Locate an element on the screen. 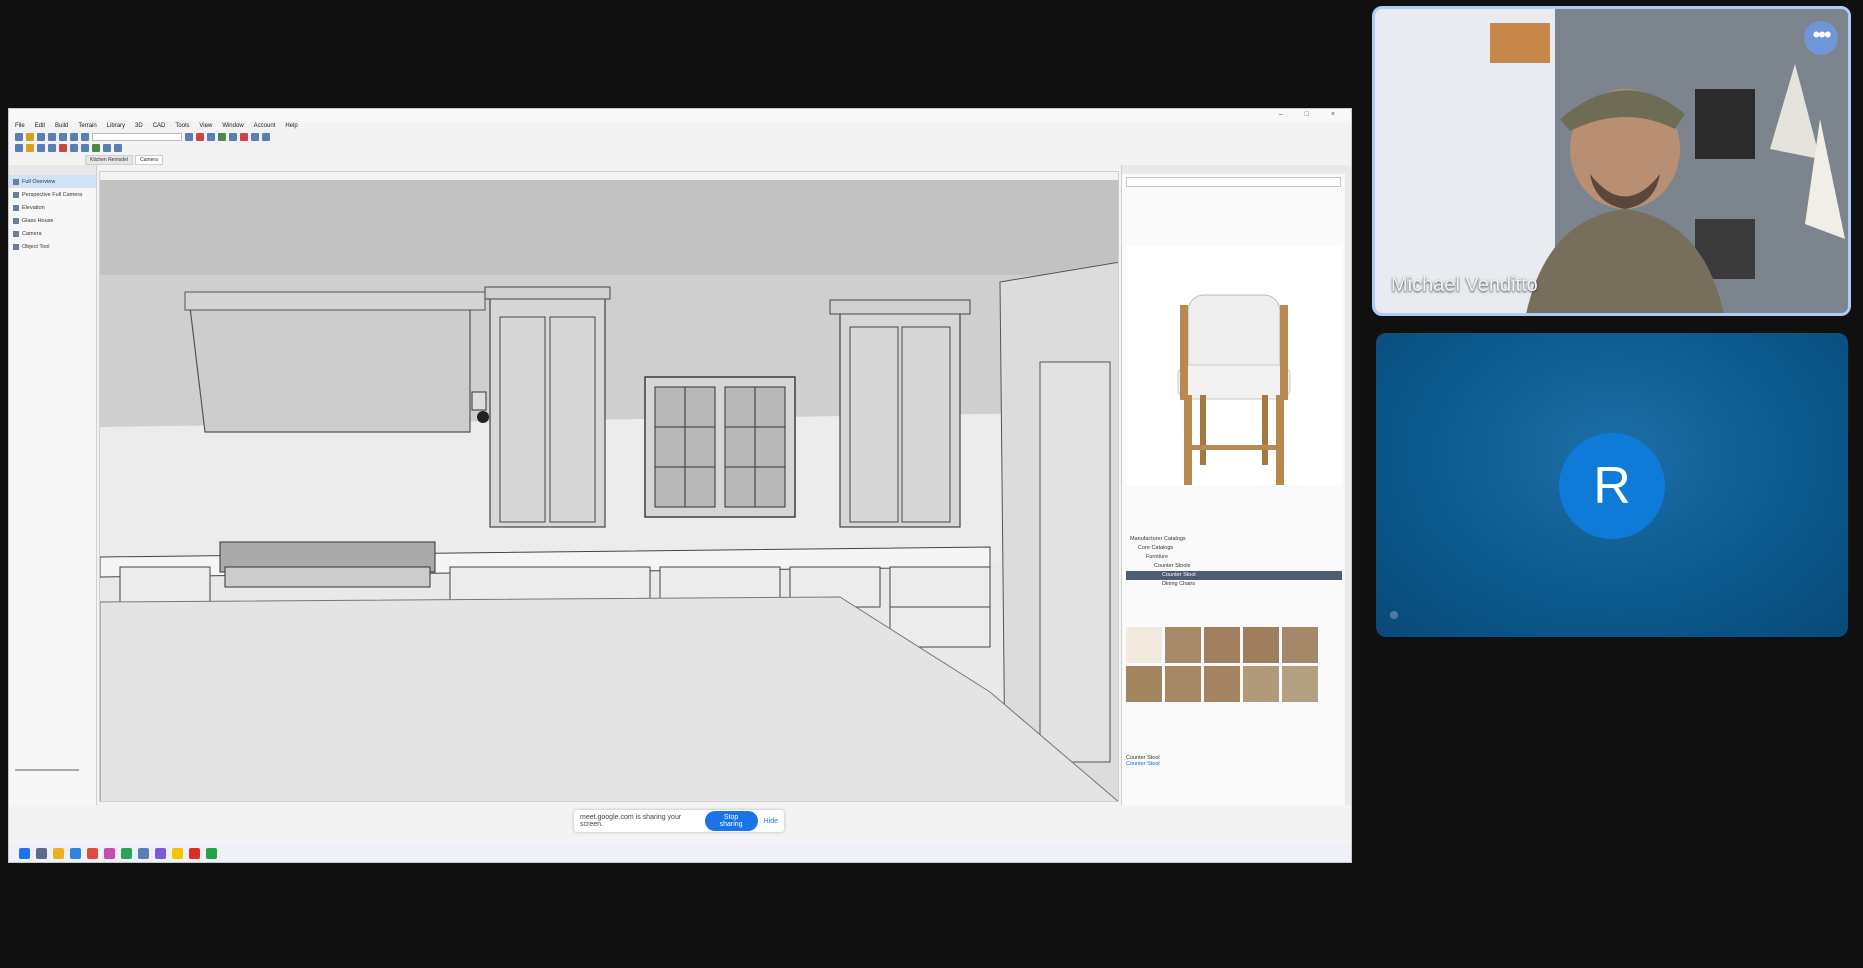 This screenshot has height=968, width=1863. menu-item-cad: CAD is located at coordinates (159, 126).